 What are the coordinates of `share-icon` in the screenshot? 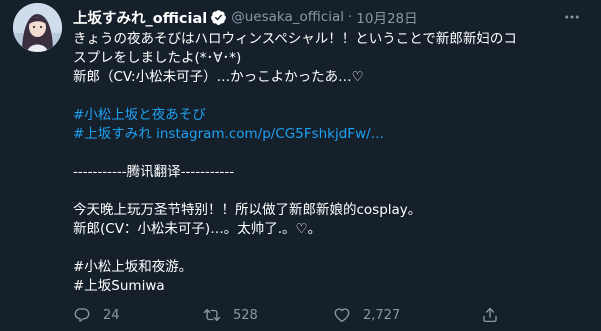 It's located at (490, 315).